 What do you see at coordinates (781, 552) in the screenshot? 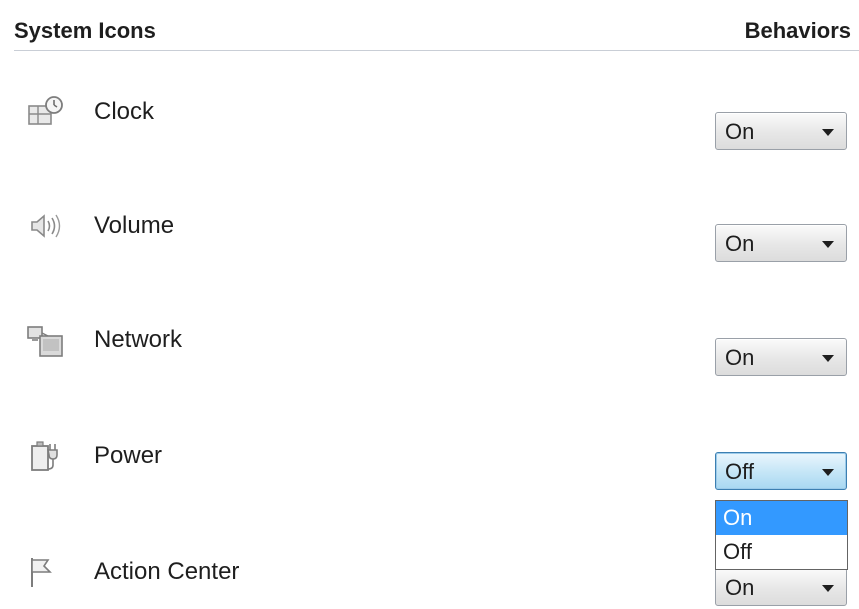
I see `dropdown-option-off: Off` at bounding box center [781, 552].